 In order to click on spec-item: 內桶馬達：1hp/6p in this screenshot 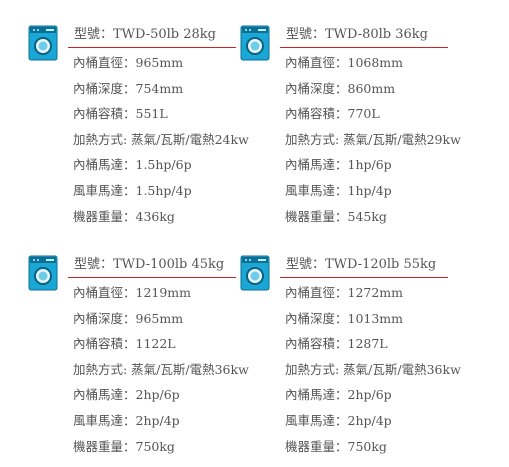, I will do `click(338, 165)`.